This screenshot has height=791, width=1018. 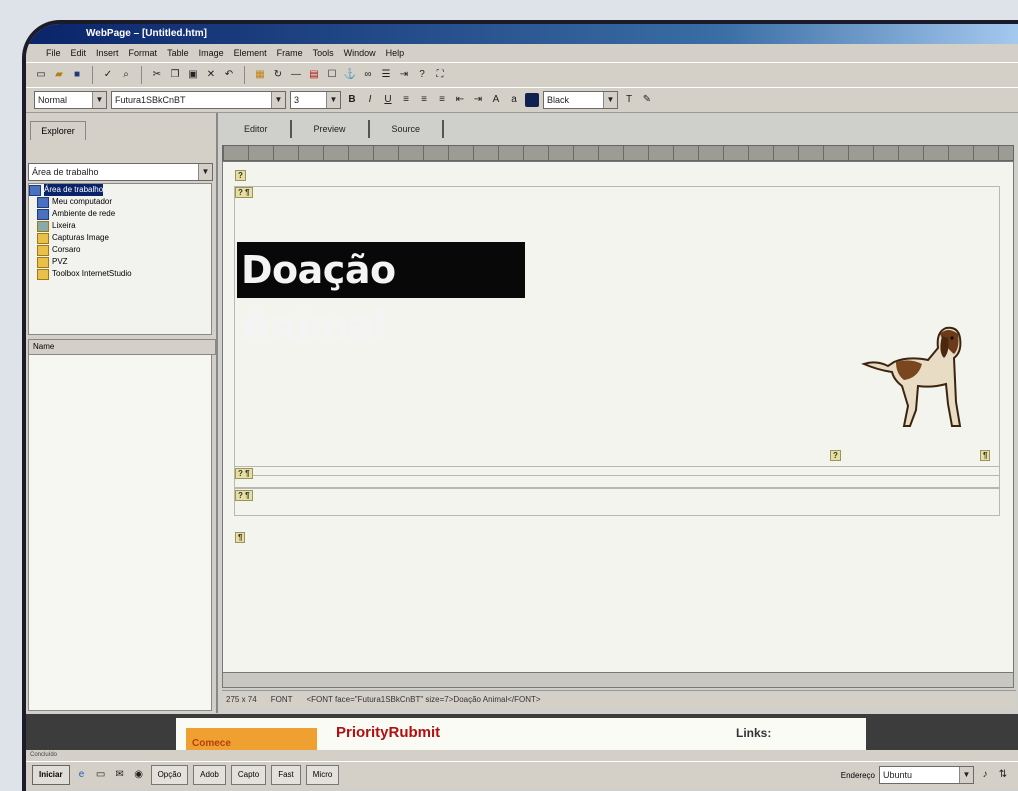 What do you see at coordinates (381, 295) in the screenshot?
I see `page-headline: Doação Animal` at bounding box center [381, 295].